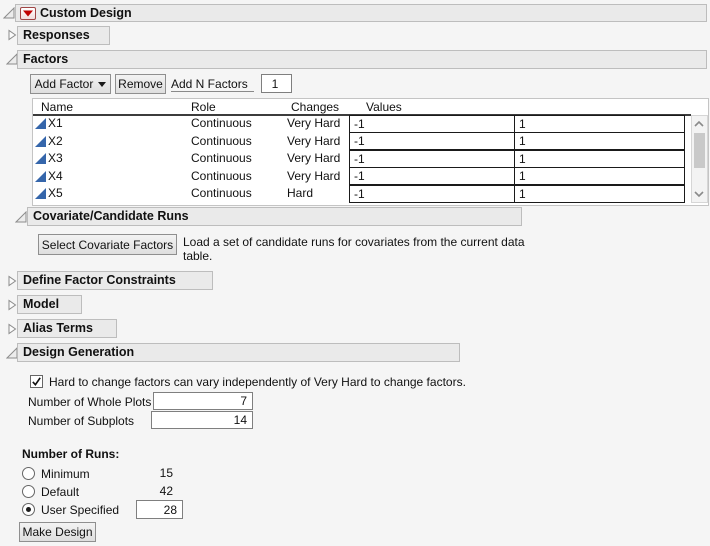 The height and width of the screenshot is (546, 710). What do you see at coordinates (362, 59) in the screenshot?
I see `section-header-factors: Factors` at bounding box center [362, 59].